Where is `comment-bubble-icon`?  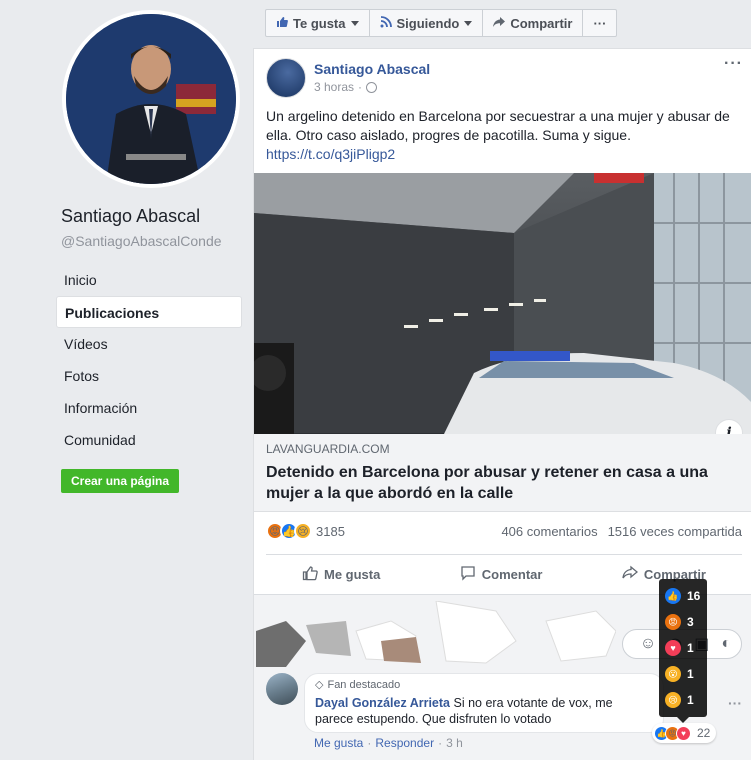
comment-bubble-icon is located at coordinates (468, 574).